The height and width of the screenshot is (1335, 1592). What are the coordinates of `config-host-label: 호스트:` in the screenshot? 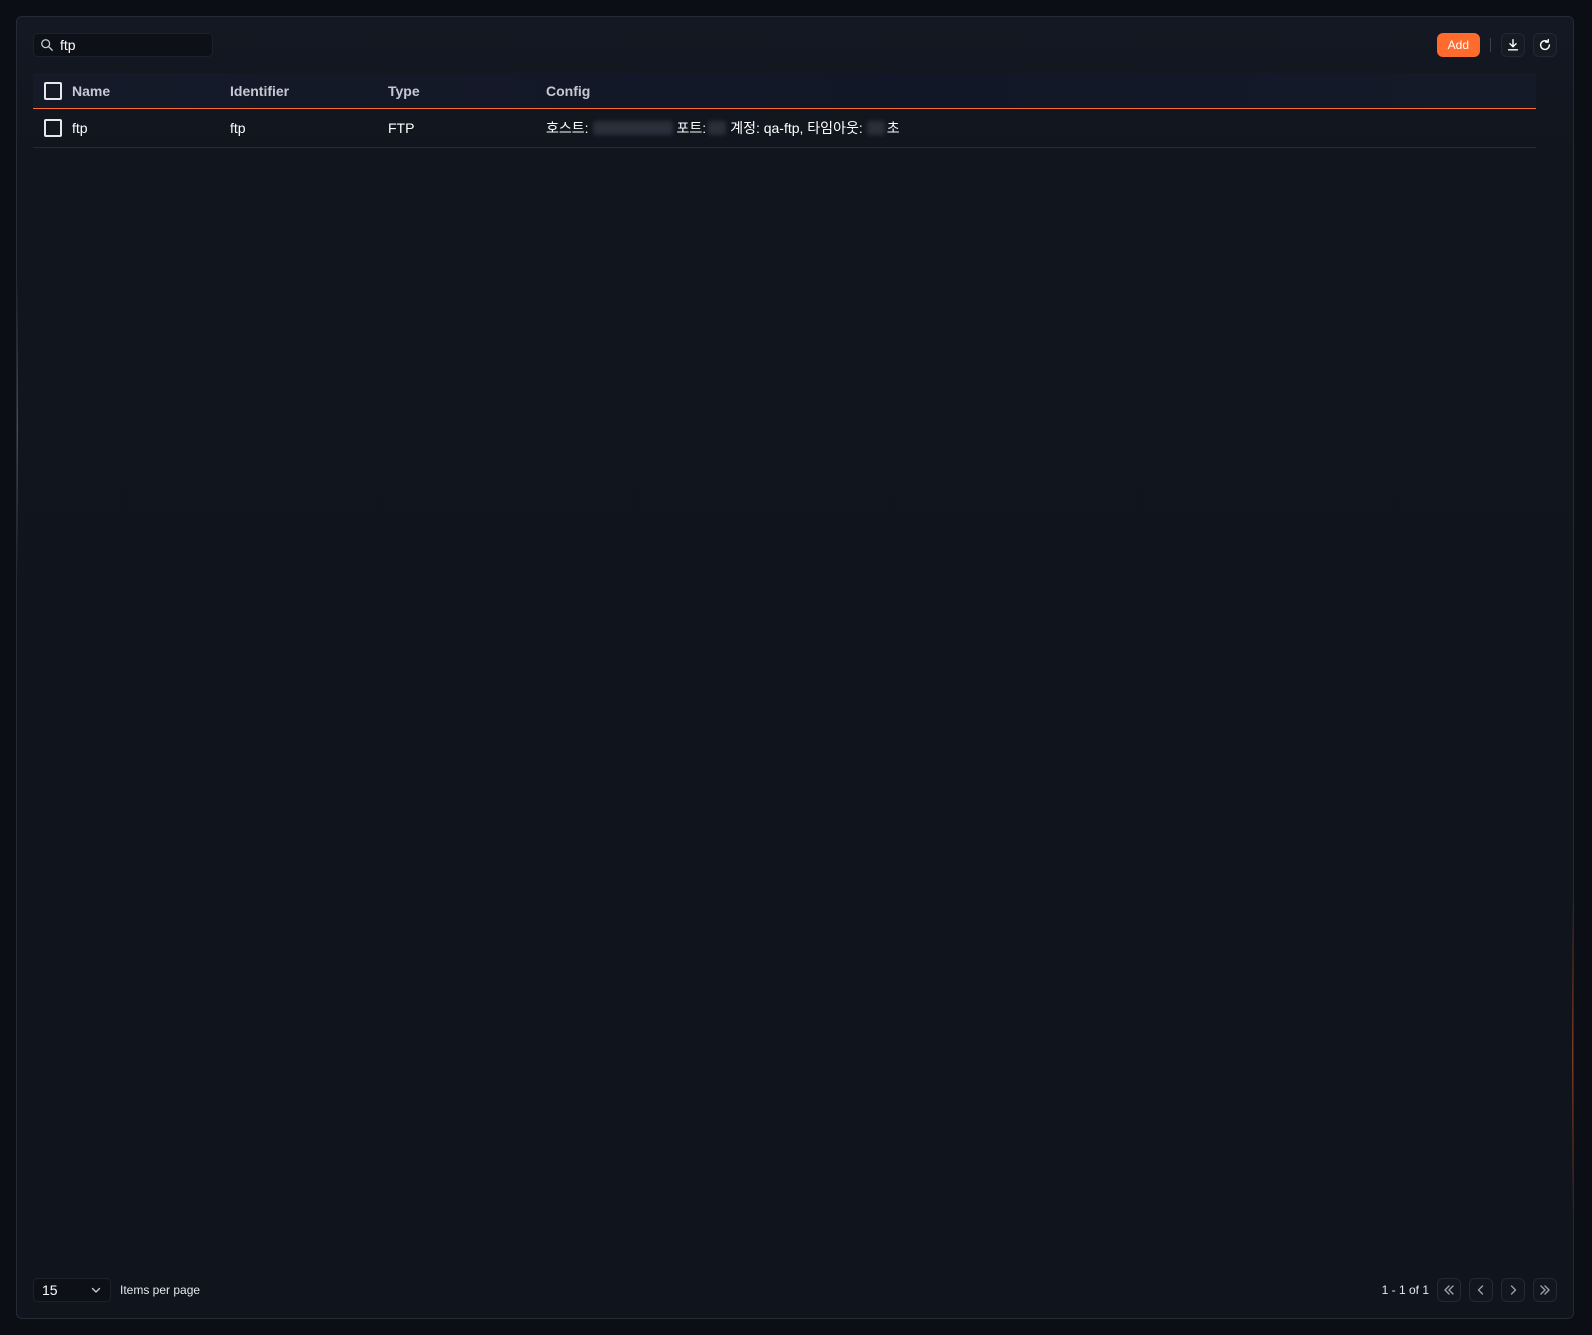 It's located at (567, 128).